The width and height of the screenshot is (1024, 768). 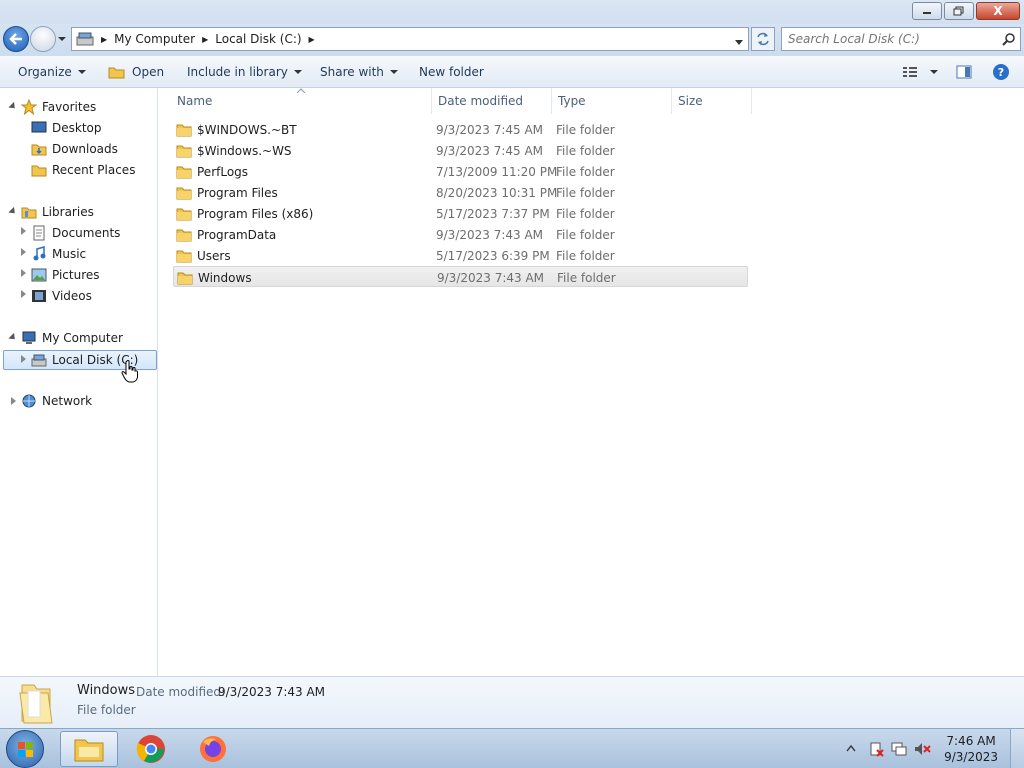 What do you see at coordinates (236, 234) in the screenshot?
I see `file-name: ProgramData` at bounding box center [236, 234].